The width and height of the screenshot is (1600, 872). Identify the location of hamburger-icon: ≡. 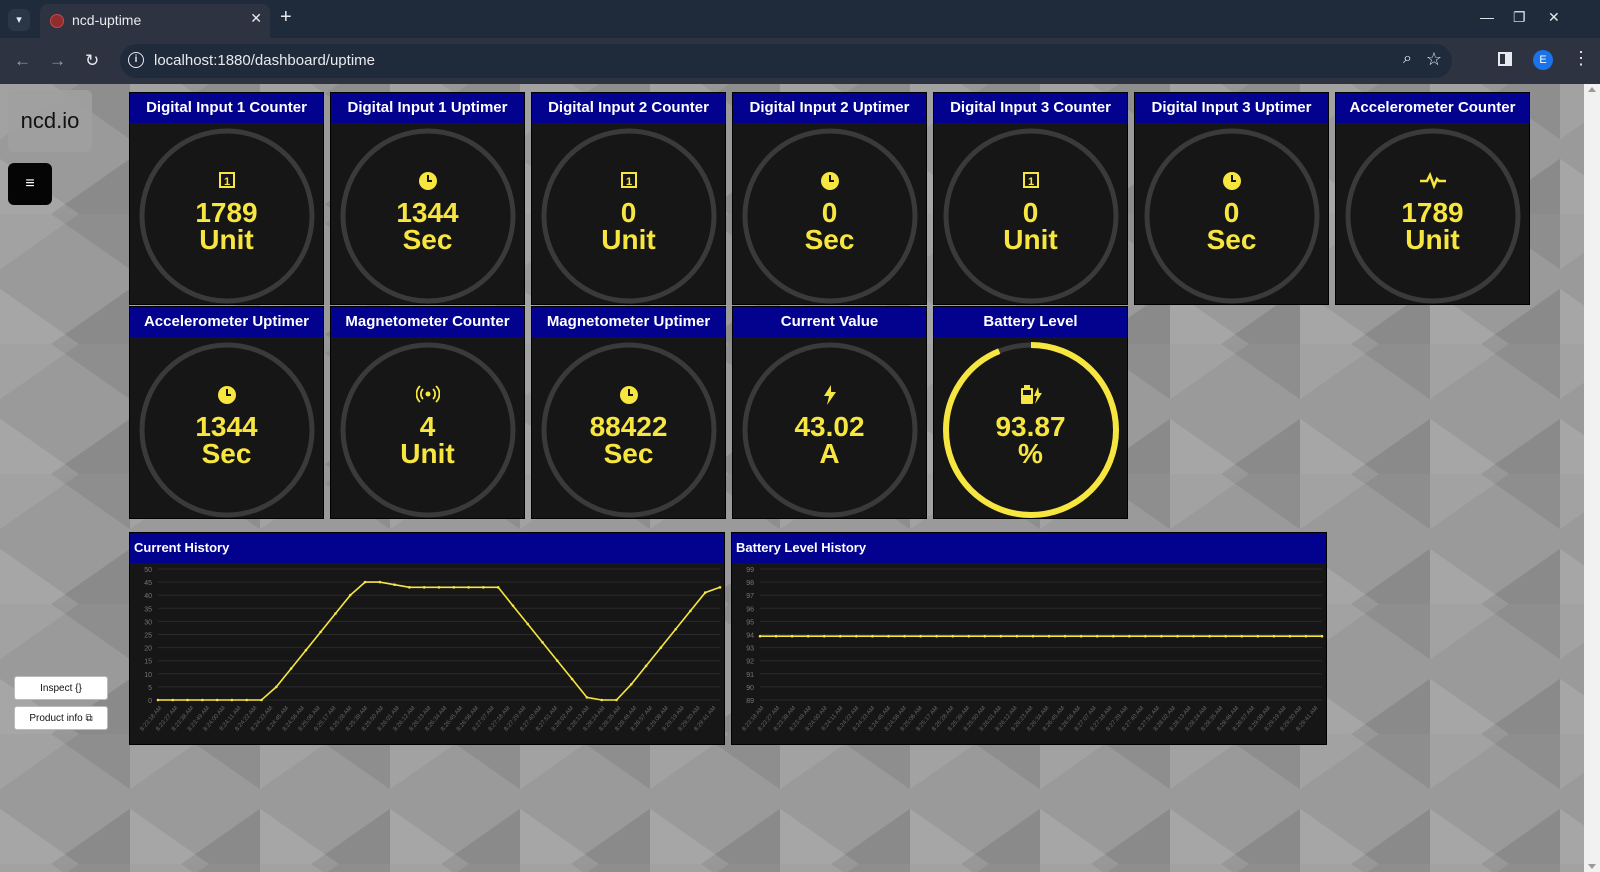
(30, 184).